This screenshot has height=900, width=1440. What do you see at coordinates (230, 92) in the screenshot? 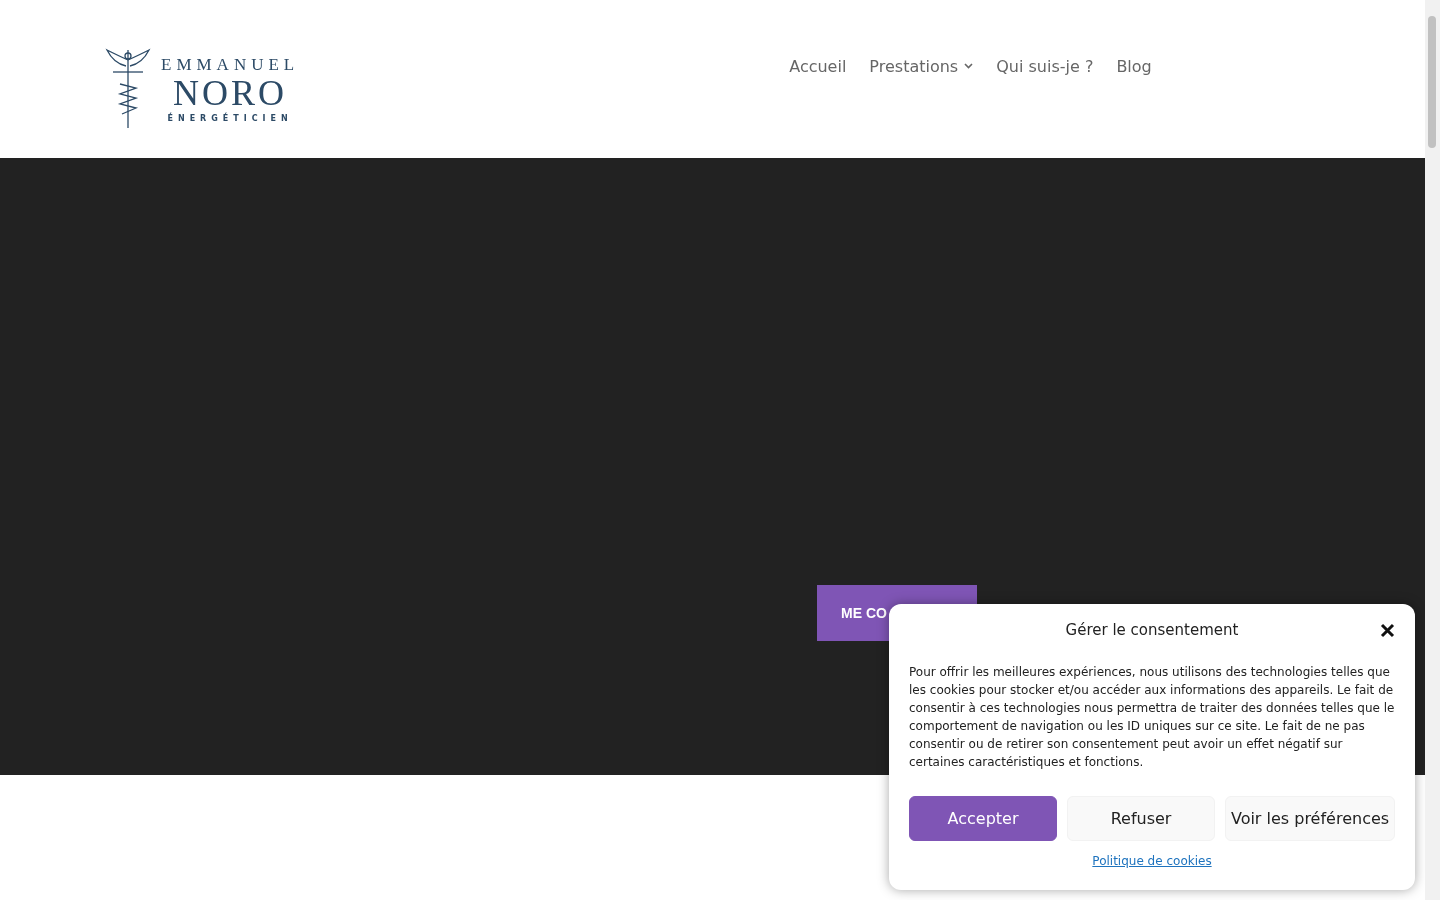
I see `logo-name: NORO` at bounding box center [230, 92].